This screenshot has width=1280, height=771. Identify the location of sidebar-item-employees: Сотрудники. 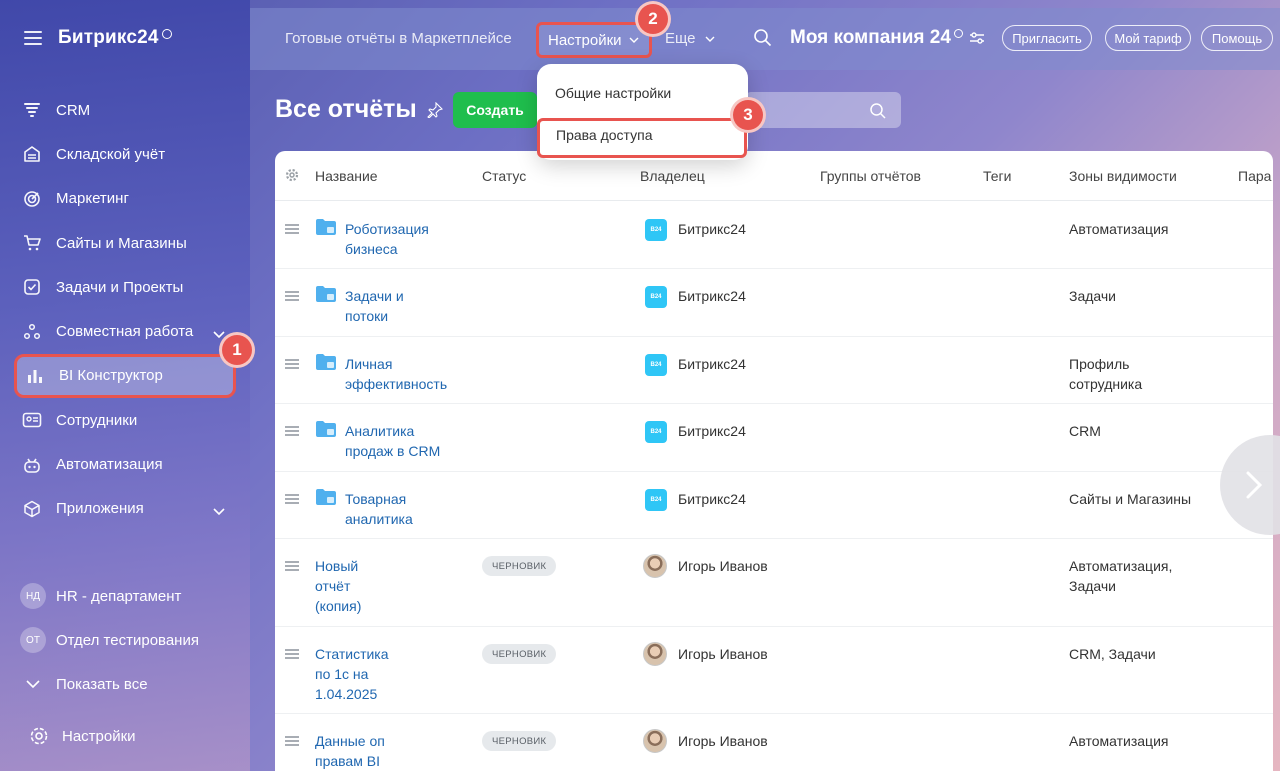
(125, 420).